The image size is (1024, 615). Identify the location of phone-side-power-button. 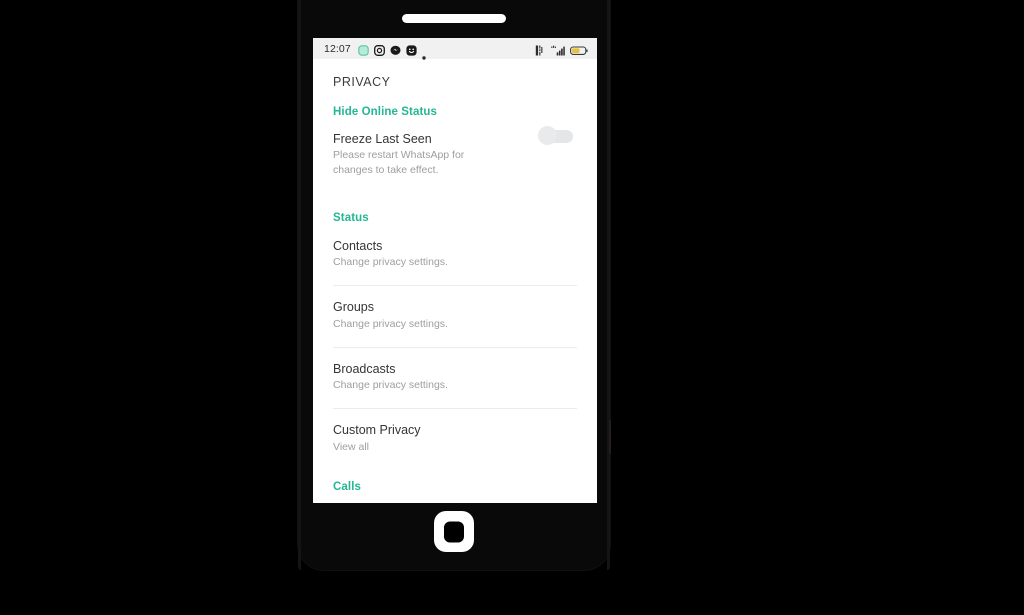
(610, 437).